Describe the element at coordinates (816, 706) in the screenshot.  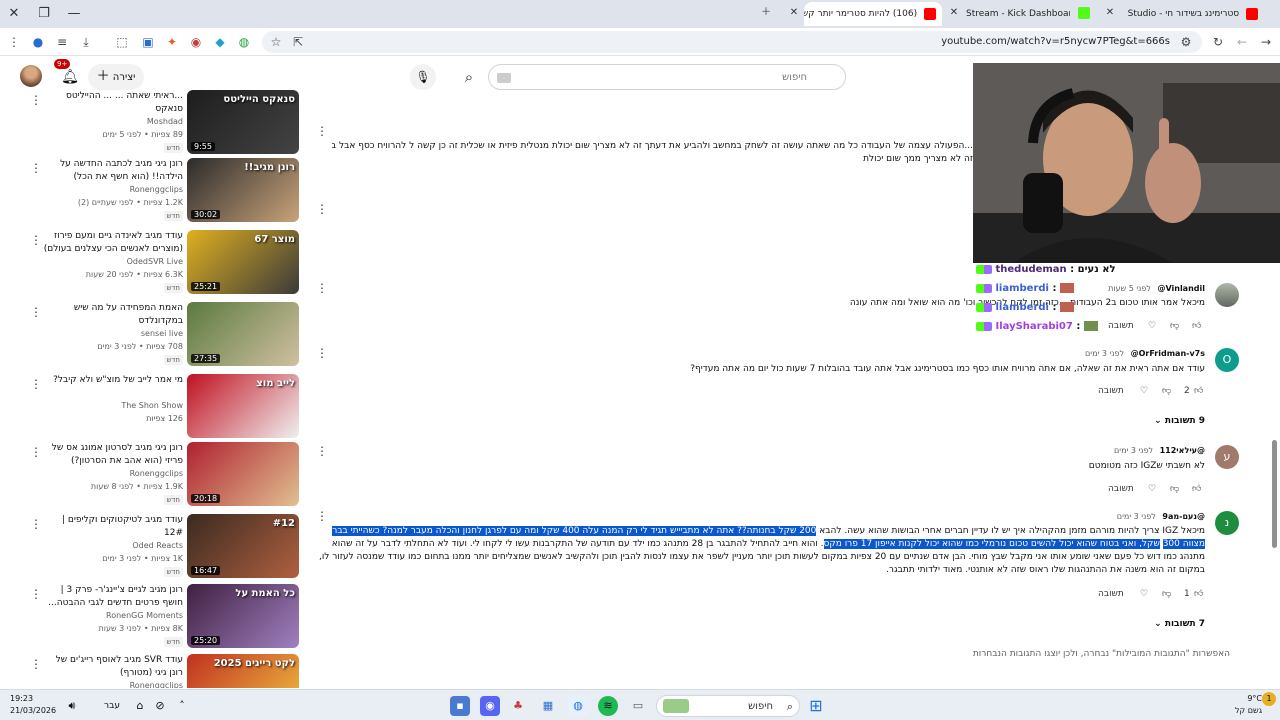
I see `start-menu-icon: ⊞` at that location.